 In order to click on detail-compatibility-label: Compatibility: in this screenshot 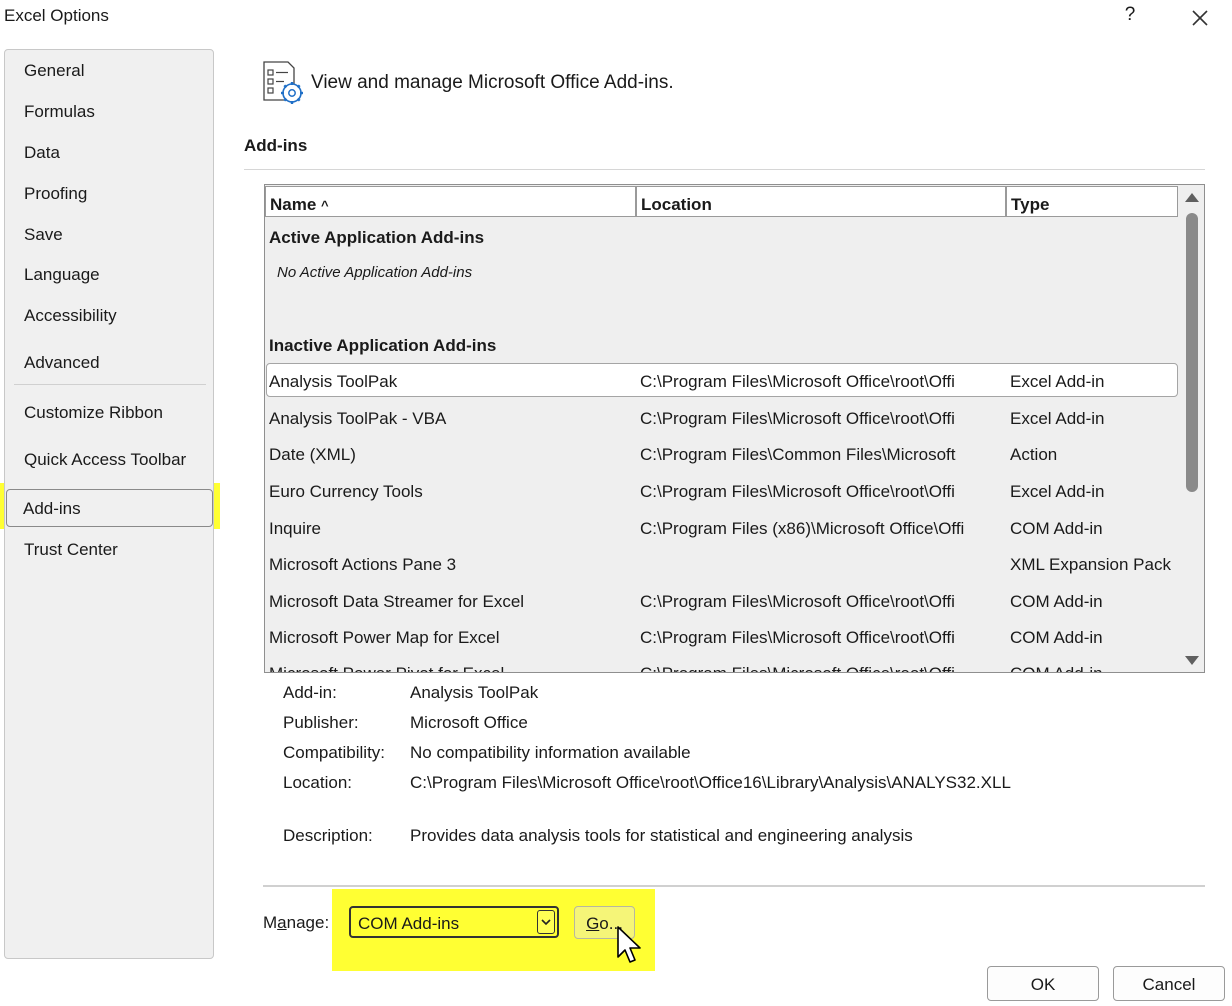, I will do `click(334, 752)`.